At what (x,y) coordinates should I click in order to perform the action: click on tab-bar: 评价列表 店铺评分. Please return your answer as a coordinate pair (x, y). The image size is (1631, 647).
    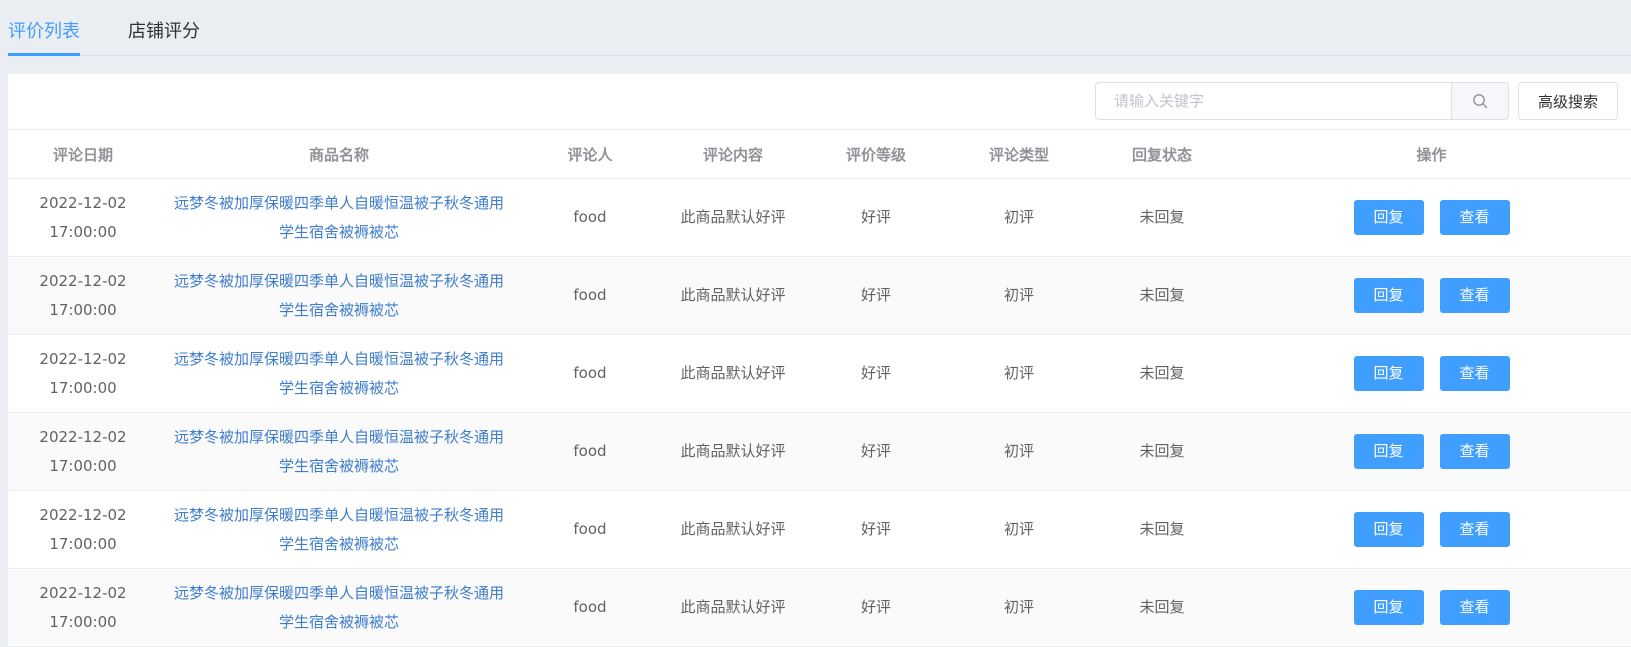
    Looking at the image, I should click on (819, 28).